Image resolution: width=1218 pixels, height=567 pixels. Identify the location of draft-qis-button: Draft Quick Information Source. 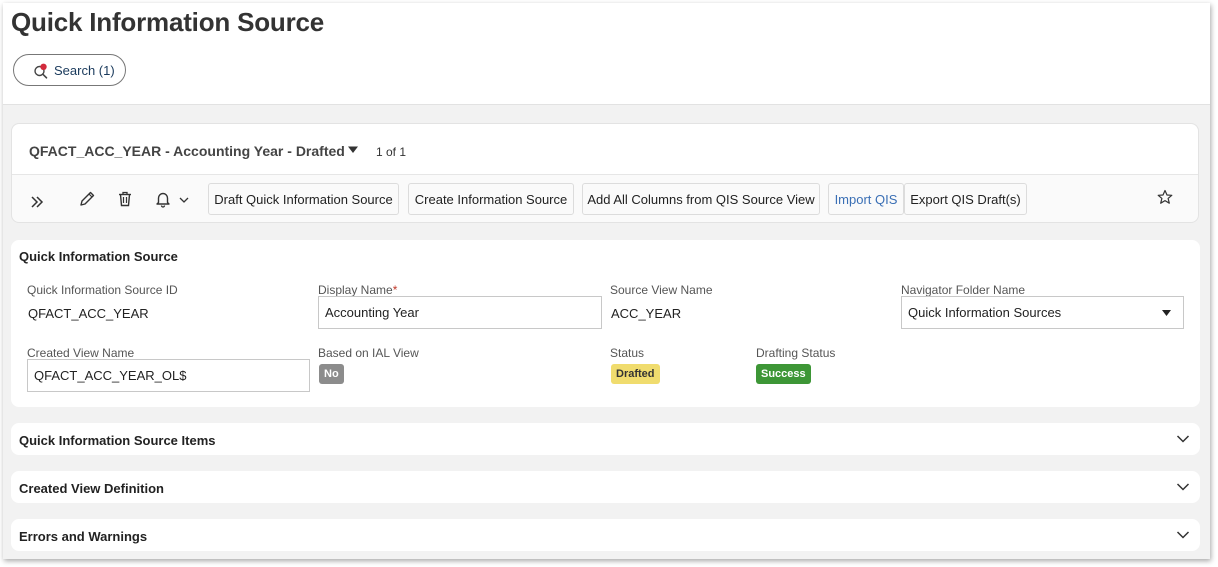
(303, 199).